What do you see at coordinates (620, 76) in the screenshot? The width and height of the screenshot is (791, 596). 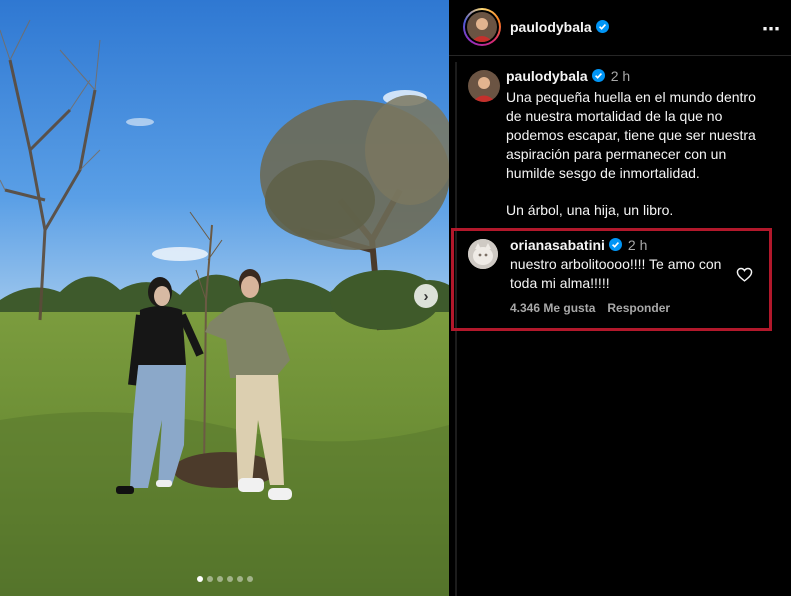 I see `caption-timestamp: 2 h` at bounding box center [620, 76].